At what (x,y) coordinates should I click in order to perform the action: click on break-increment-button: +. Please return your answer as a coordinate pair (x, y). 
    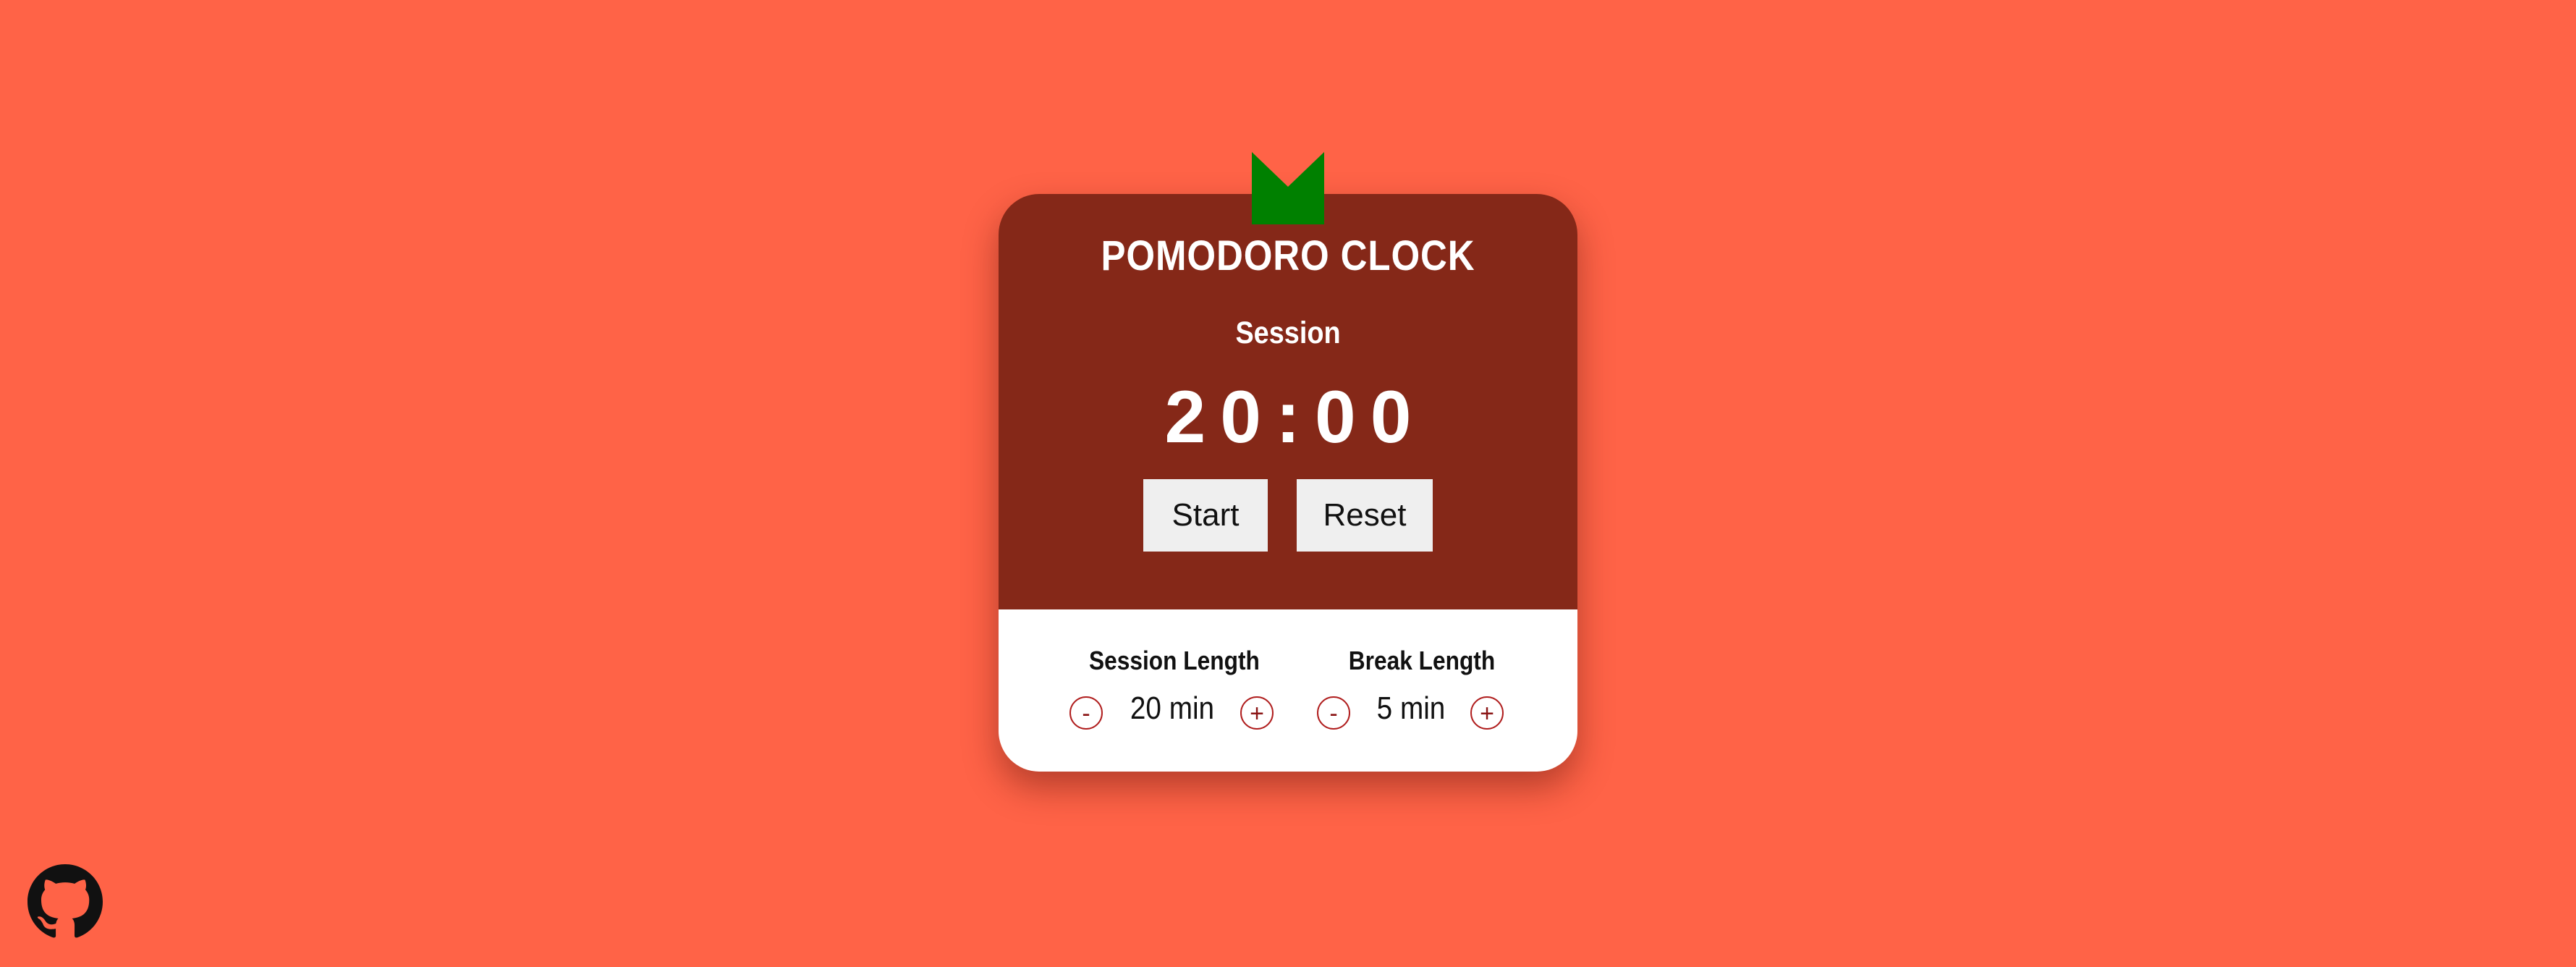
    Looking at the image, I should click on (1487, 713).